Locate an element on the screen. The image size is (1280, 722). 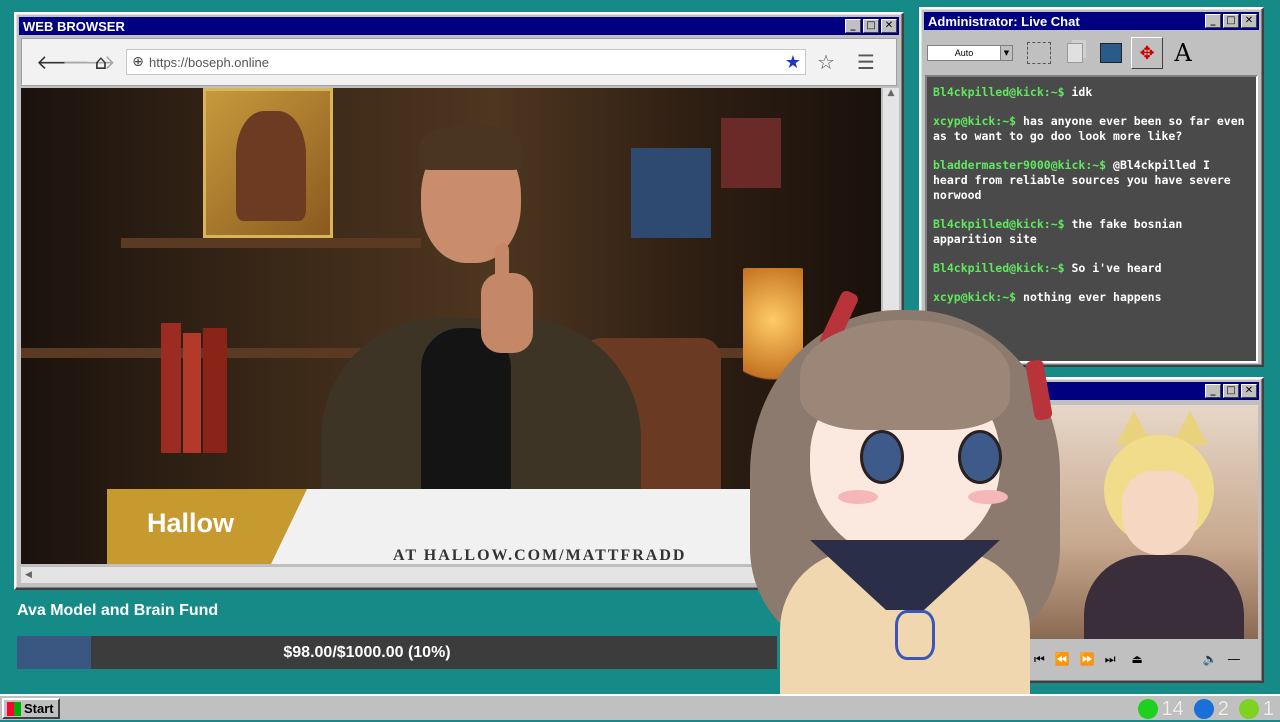
browser-titlebar: WEB BROWSER _ □ ✕ is located at coordinates (459, 26).